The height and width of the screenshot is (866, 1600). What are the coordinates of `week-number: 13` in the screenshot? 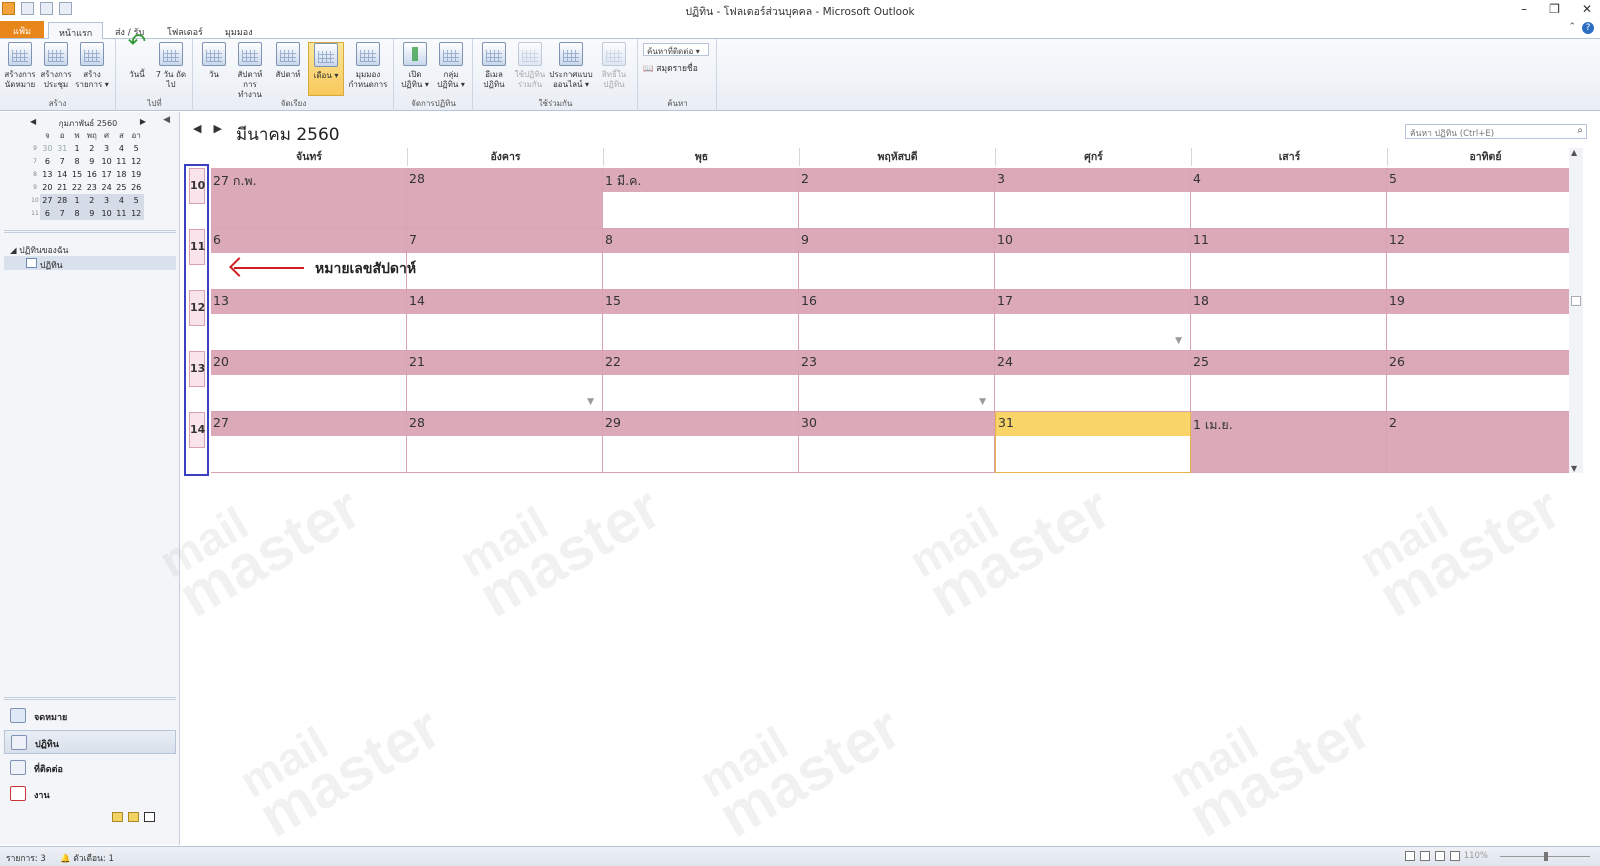 It's located at (197, 369).